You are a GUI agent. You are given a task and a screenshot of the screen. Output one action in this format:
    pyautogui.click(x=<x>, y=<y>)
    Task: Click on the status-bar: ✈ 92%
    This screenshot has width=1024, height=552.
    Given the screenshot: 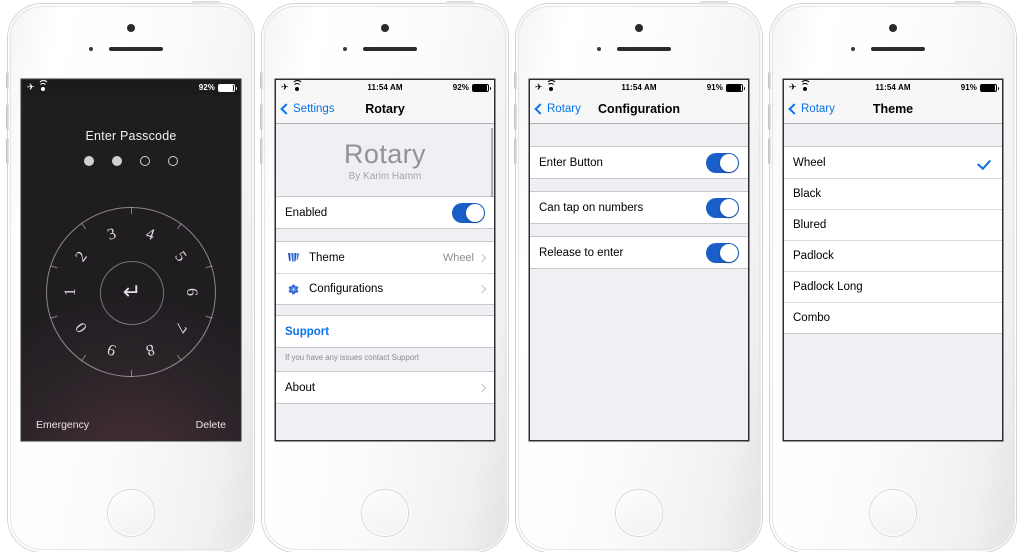 What is the action you would take?
    pyautogui.click(x=131, y=87)
    